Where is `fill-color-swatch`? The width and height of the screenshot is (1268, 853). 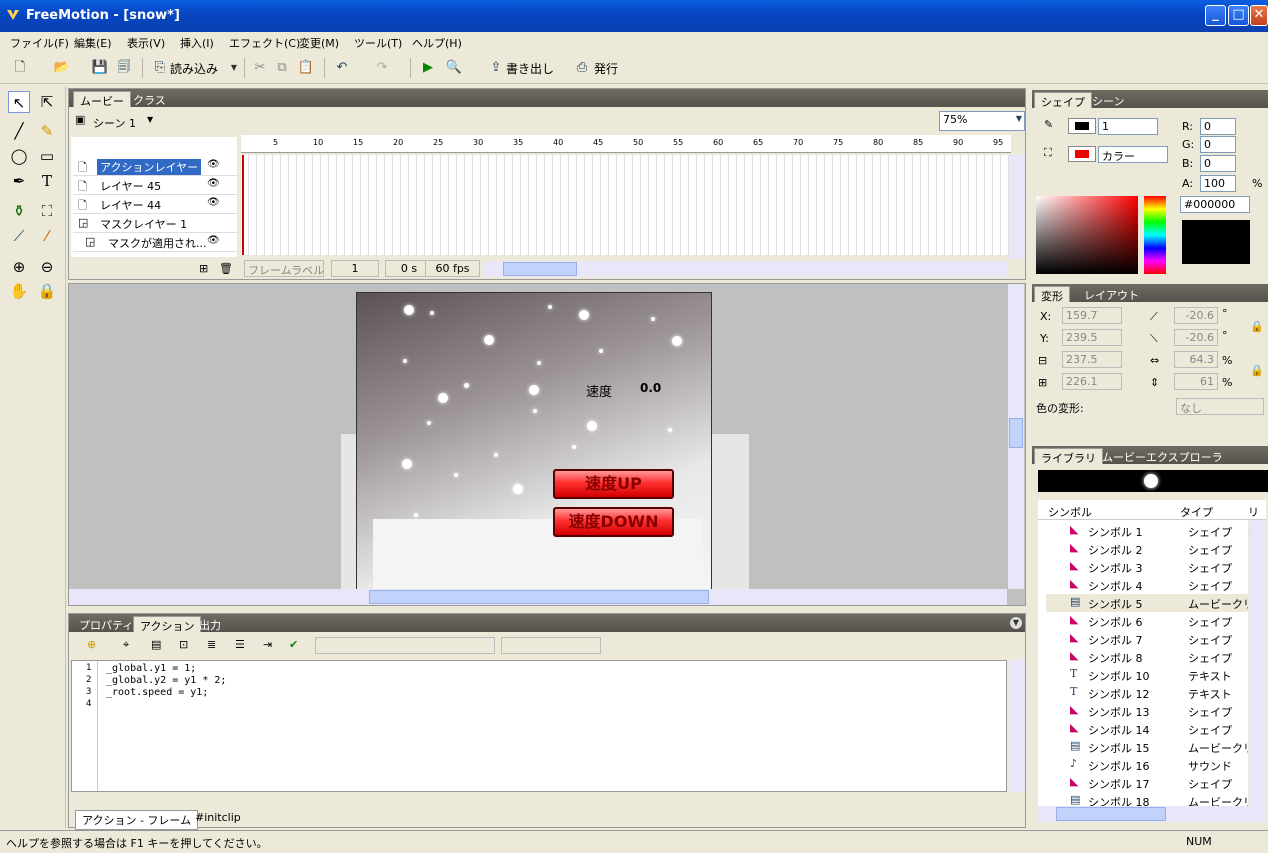
fill-color-swatch is located at coordinates (1082, 154).